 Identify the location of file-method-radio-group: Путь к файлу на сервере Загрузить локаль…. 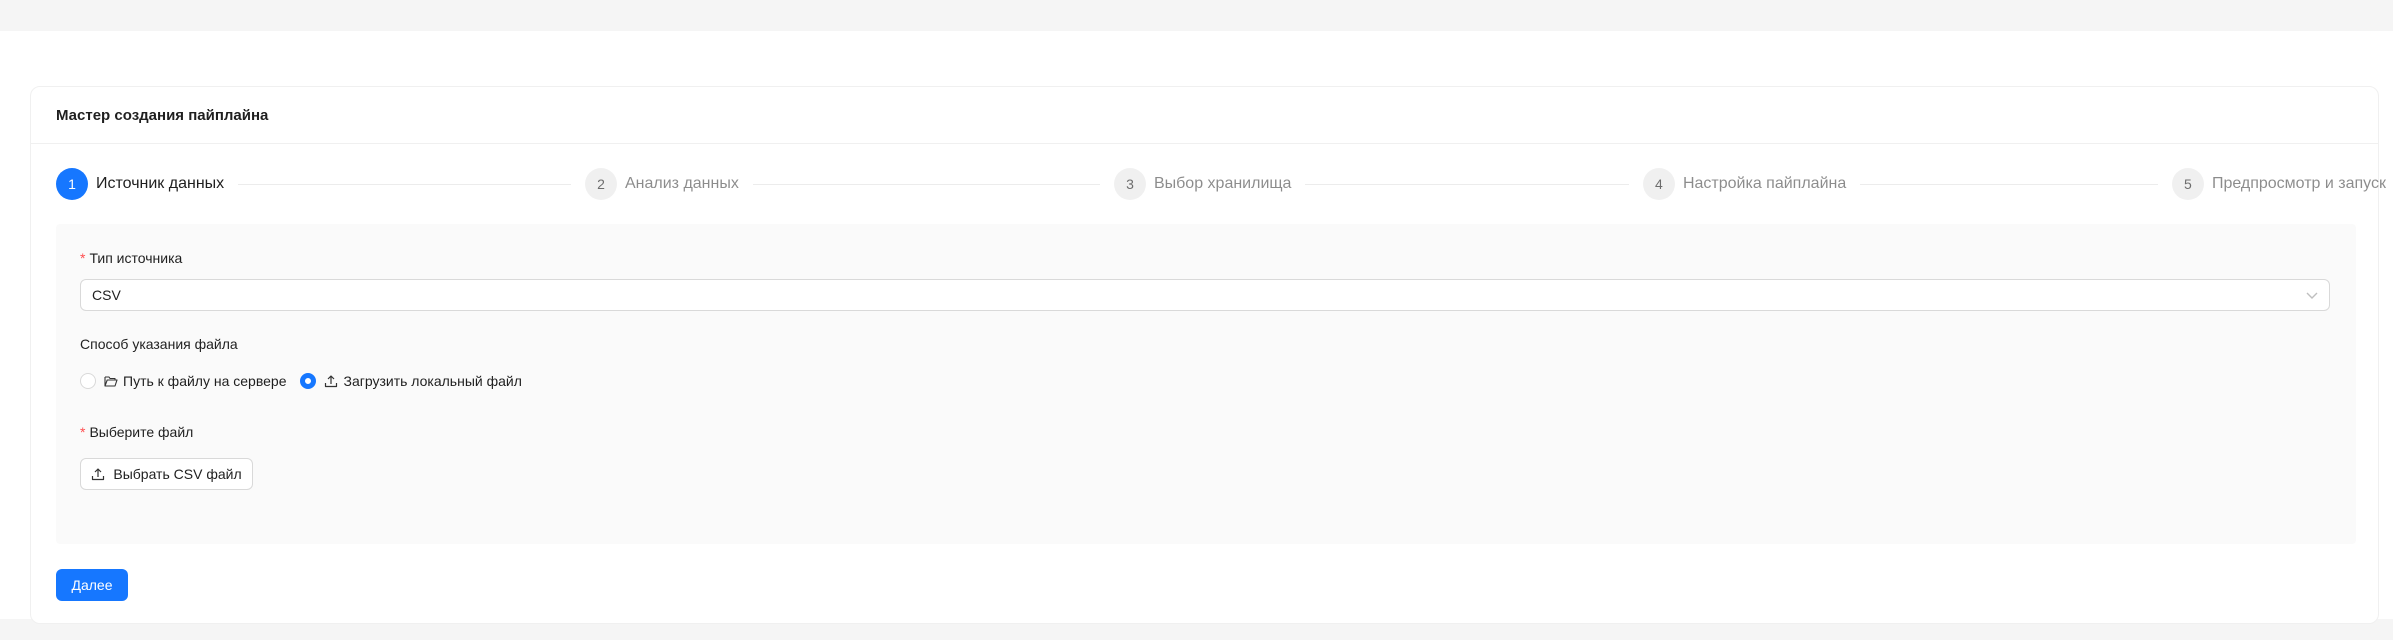
(308, 381).